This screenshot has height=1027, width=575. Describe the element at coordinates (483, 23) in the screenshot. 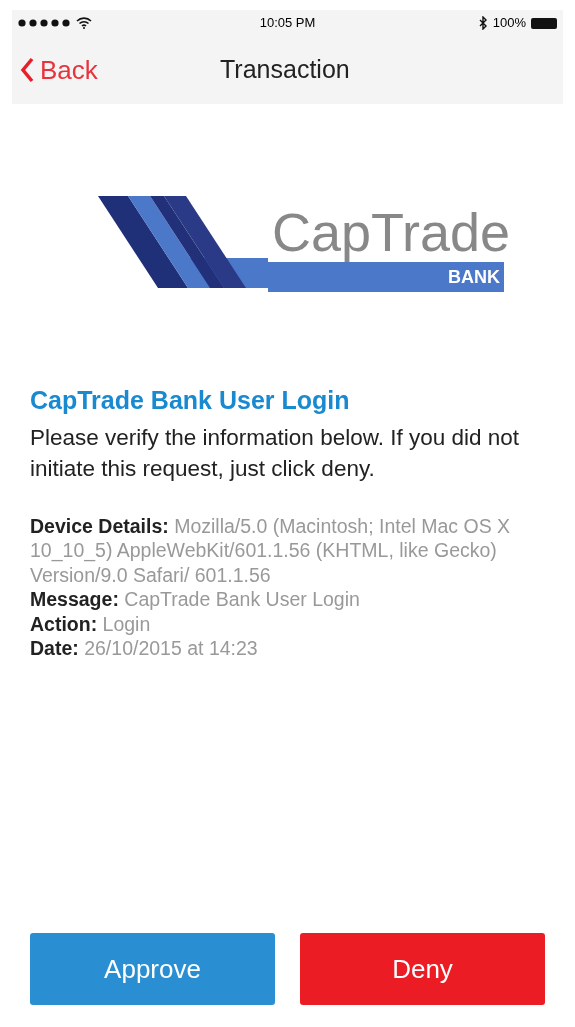

I see `bluetooth-icon` at that location.